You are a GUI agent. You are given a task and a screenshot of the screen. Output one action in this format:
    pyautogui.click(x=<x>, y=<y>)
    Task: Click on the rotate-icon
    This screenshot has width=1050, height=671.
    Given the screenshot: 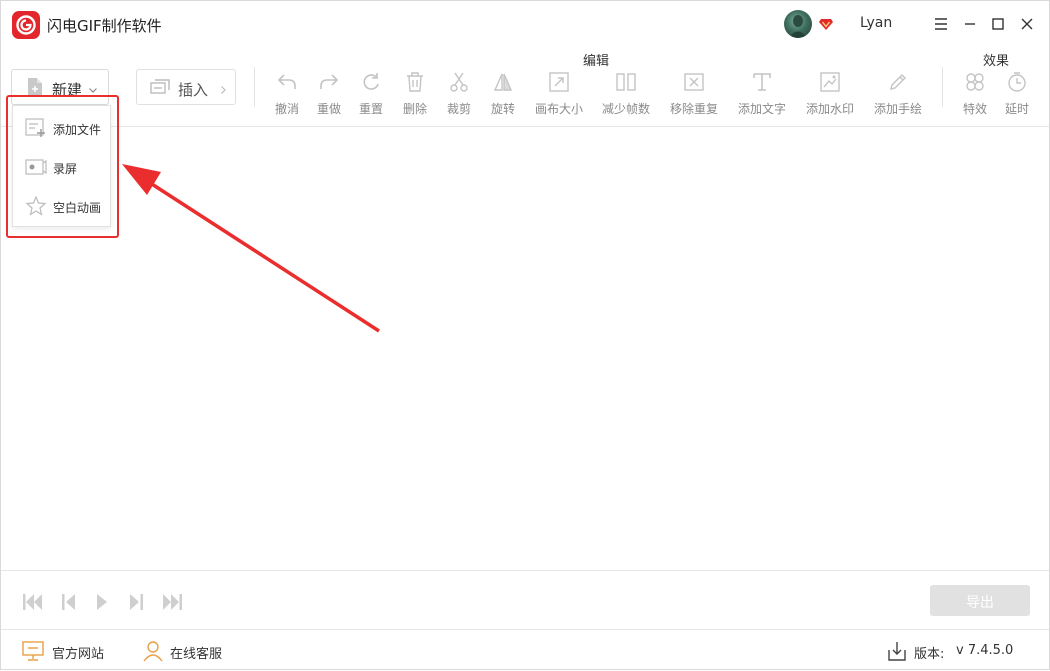 What is the action you would take?
    pyautogui.click(x=503, y=82)
    